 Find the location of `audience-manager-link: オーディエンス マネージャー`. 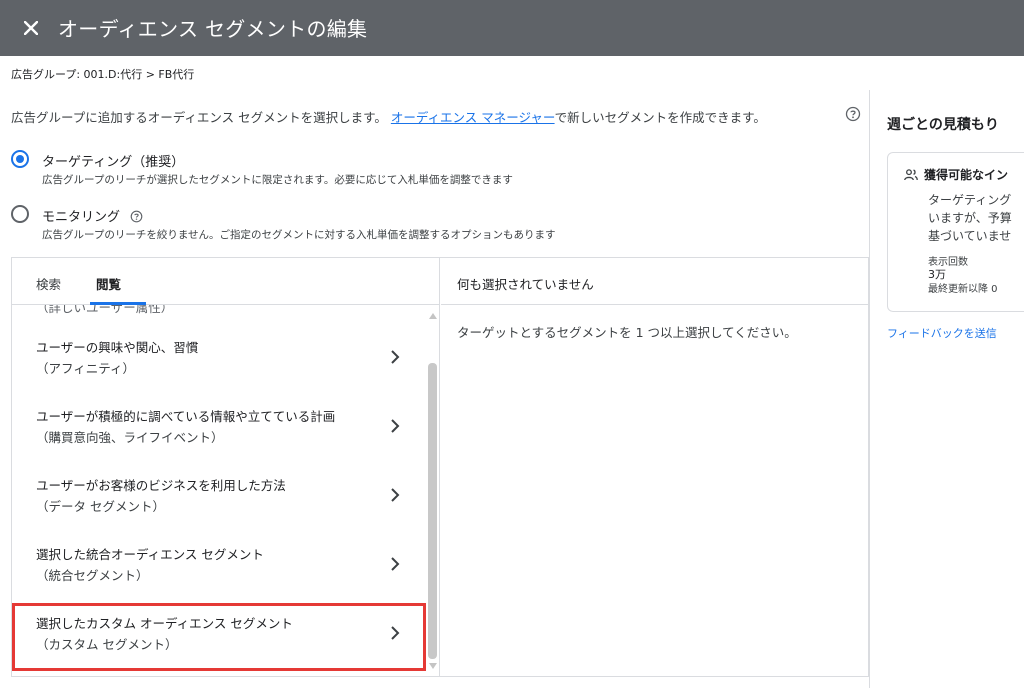

audience-manager-link: オーディエンス マネージャー is located at coordinates (473, 117).